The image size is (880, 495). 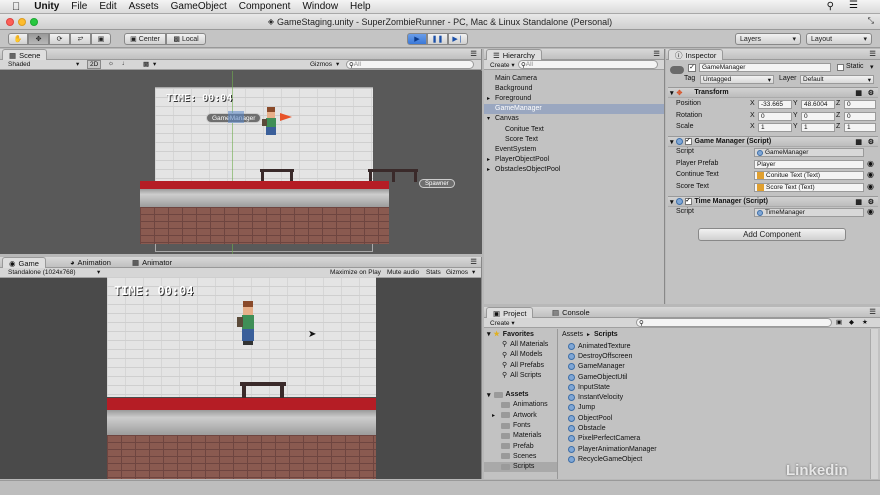 I want to click on hierarchy-create-button: Create ▾, so click(x=502, y=65).